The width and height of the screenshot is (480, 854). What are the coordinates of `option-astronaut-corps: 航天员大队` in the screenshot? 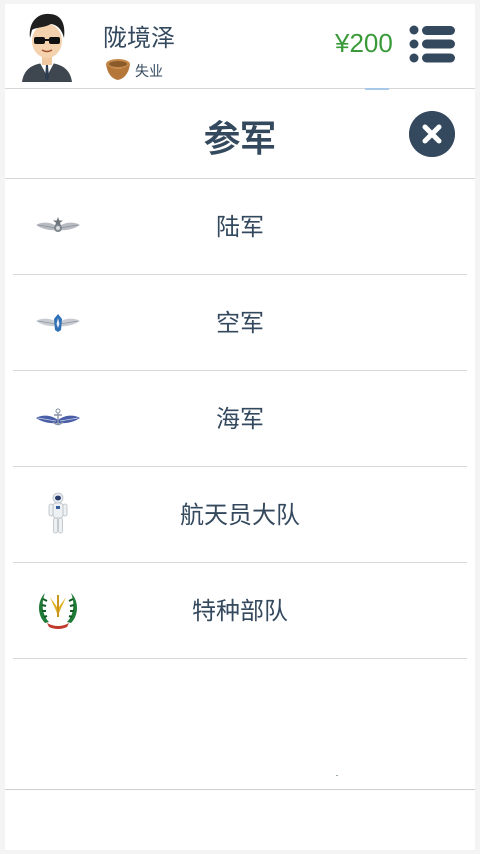 It's located at (240, 515).